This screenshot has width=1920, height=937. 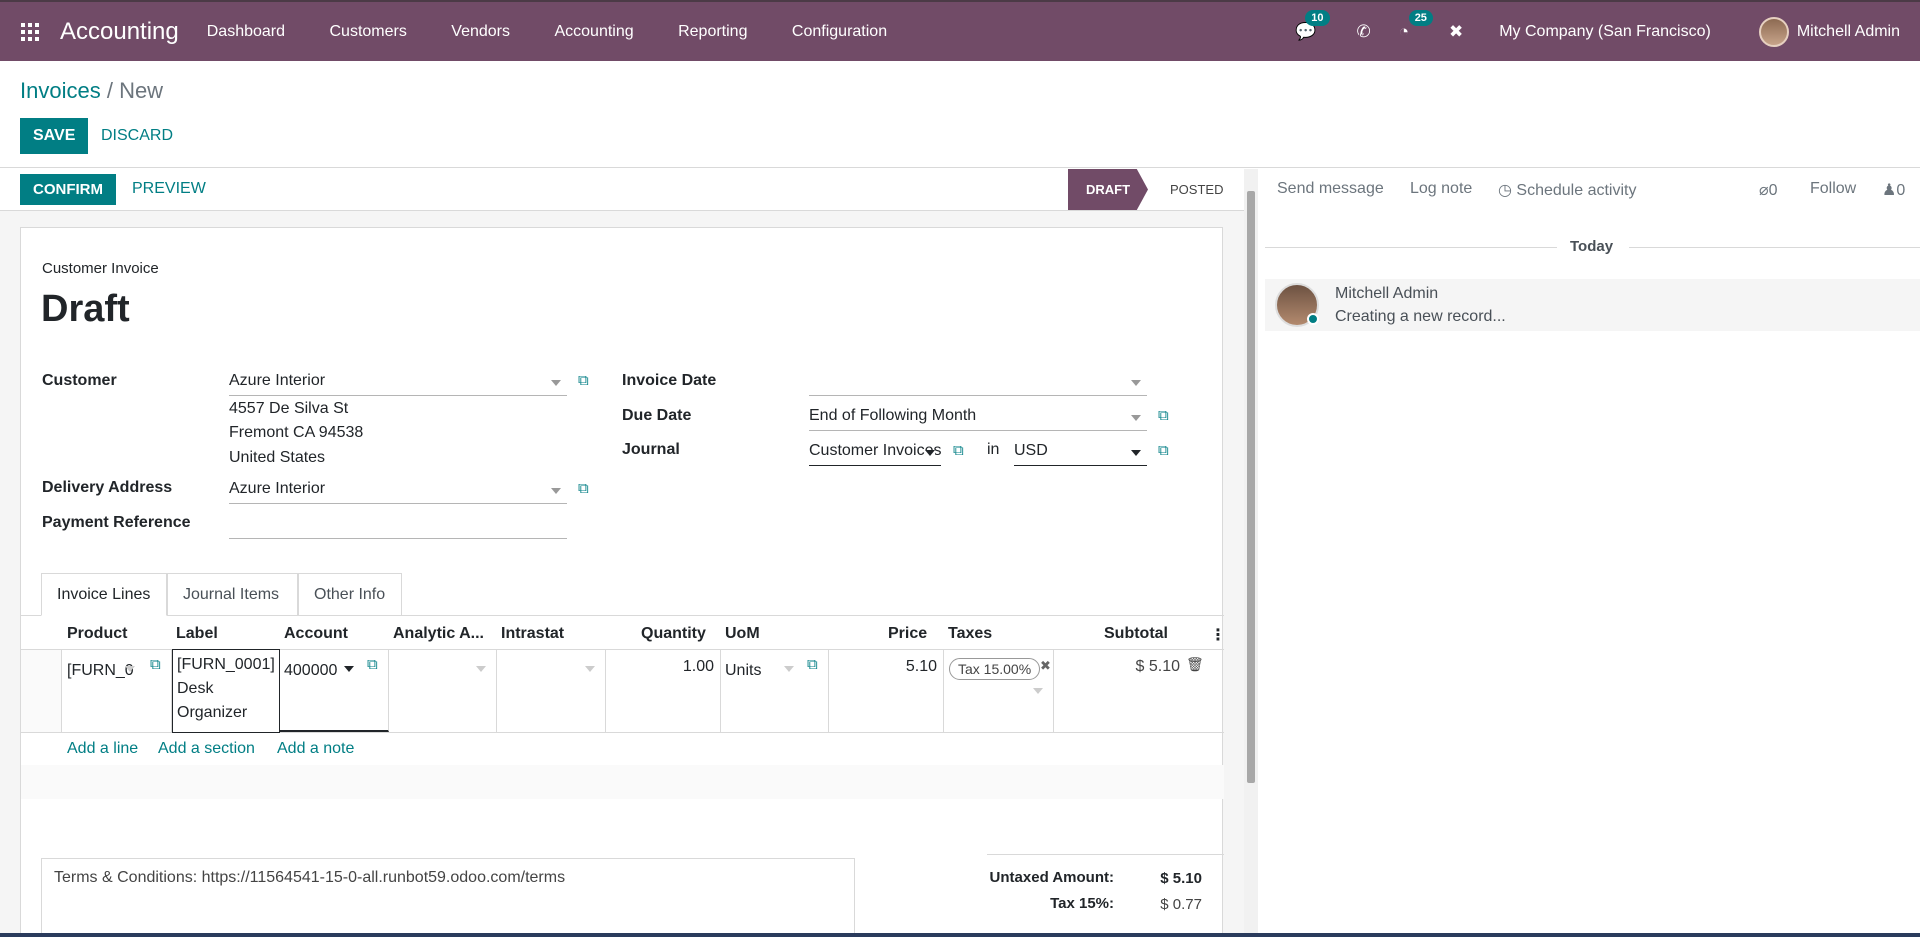 What do you see at coordinates (1163, 415) in the screenshot?
I see `due-date-external-link-icon: ⧉` at bounding box center [1163, 415].